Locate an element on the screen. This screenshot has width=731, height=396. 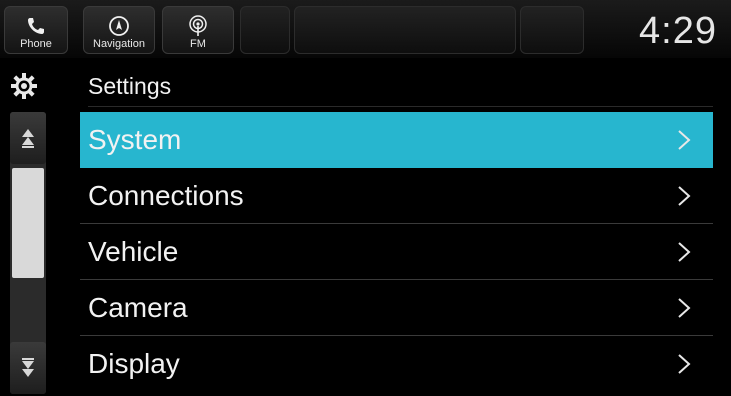
scrollbar-thumb is located at coordinates (28, 223).